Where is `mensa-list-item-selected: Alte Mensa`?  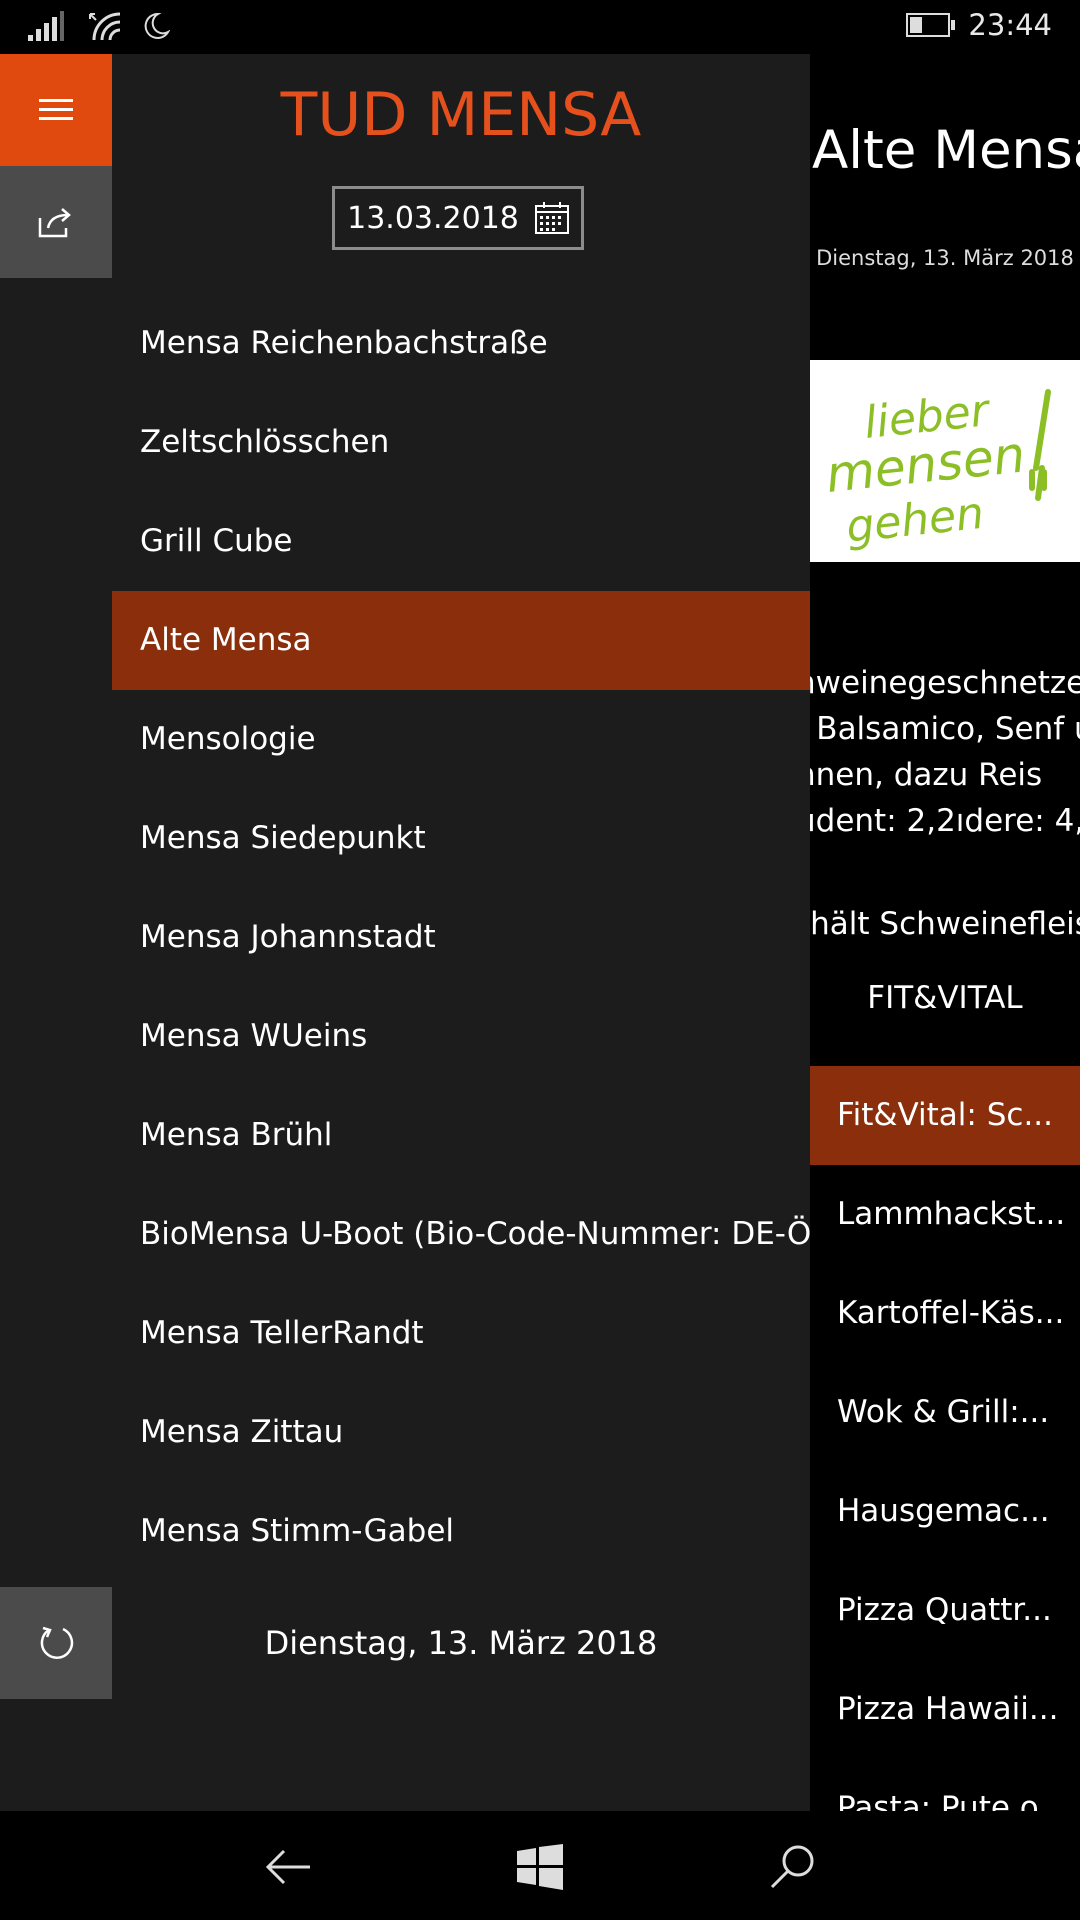 mensa-list-item-selected: Alte Mensa is located at coordinates (461, 640).